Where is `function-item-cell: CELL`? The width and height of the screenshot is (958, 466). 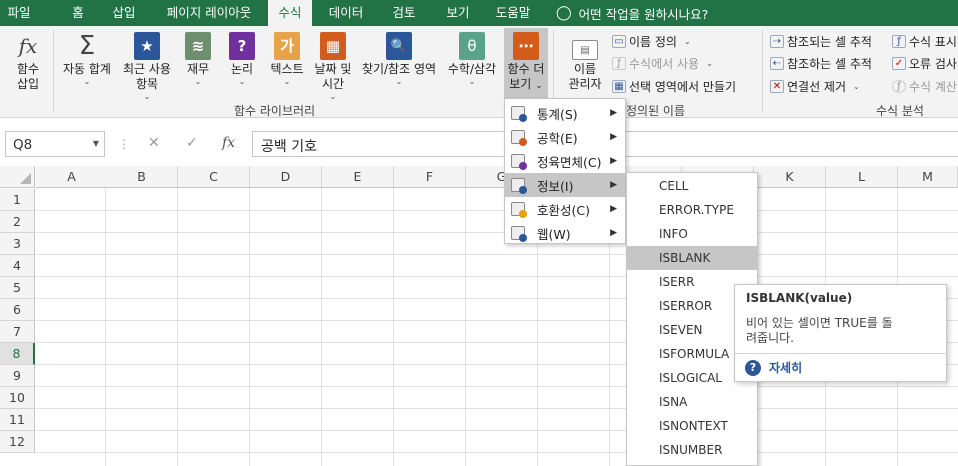
function-item-cell: CELL is located at coordinates (692, 186).